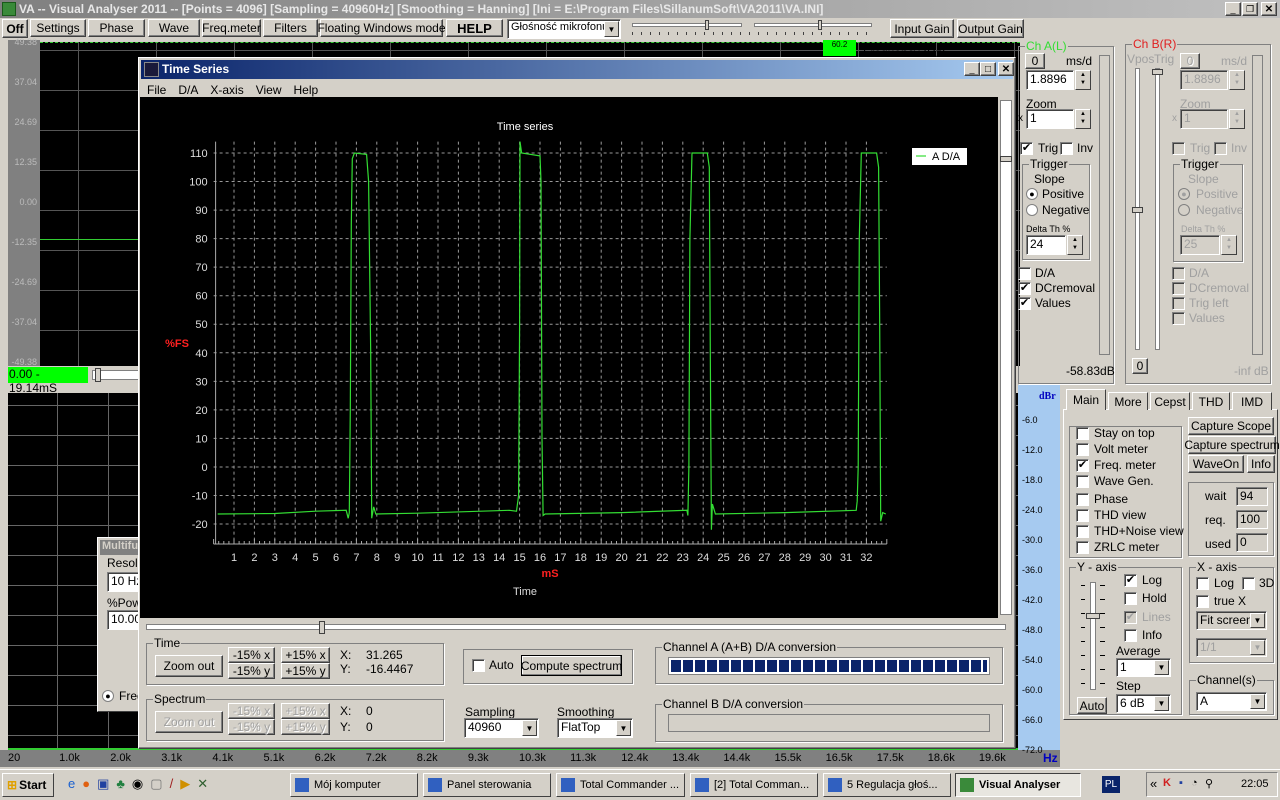 This screenshot has height=800, width=1280. Describe the element at coordinates (305, 655) in the screenshot. I see `time-plus-x-button: +15% x` at that location.